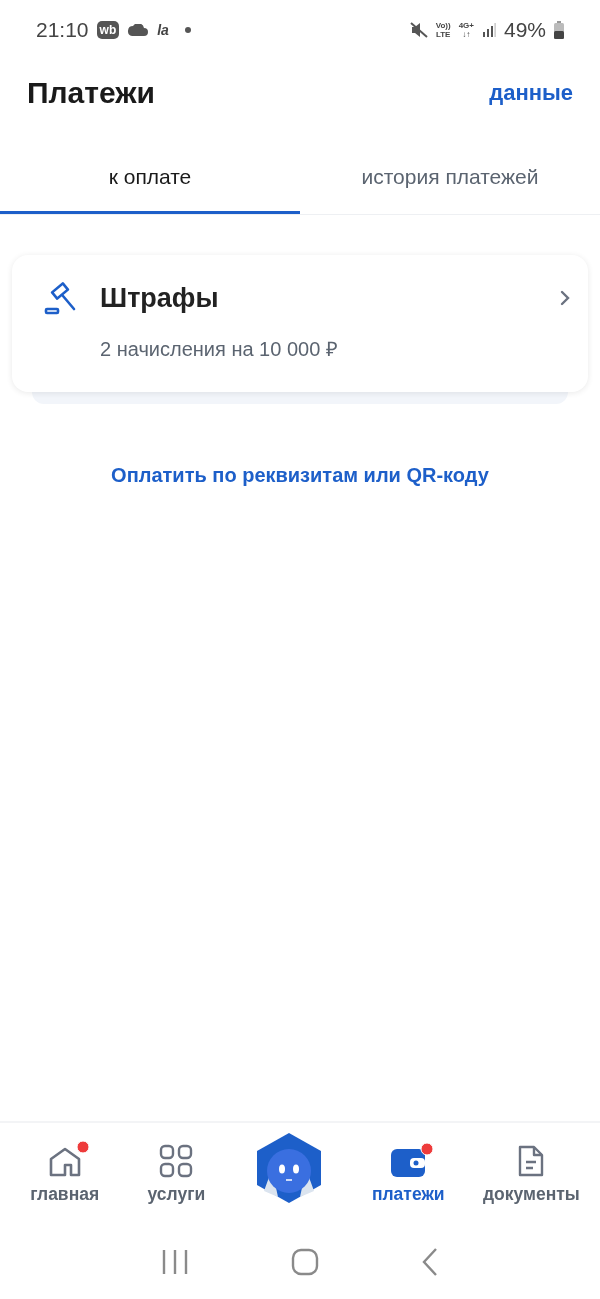 The height and width of the screenshot is (1299, 600). Describe the element at coordinates (91, 93) in the screenshot. I see `page-title: Платежи` at that location.